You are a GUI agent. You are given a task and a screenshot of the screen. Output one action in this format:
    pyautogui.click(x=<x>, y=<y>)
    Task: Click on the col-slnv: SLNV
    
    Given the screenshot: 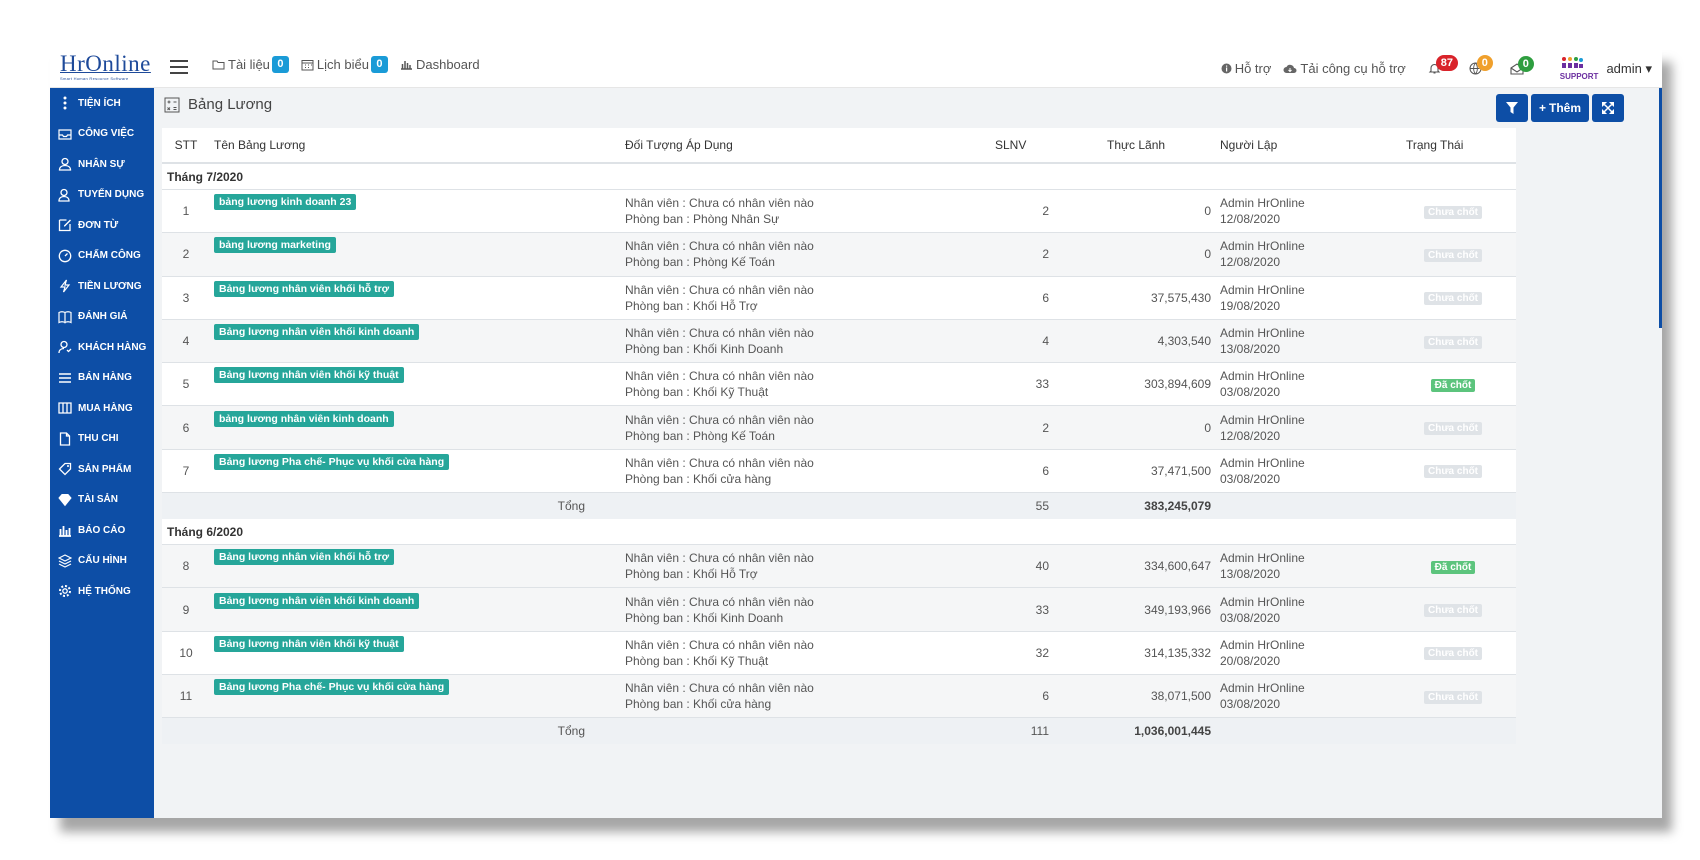 What is the action you would take?
    pyautogui.click(x=985, y=145)
    